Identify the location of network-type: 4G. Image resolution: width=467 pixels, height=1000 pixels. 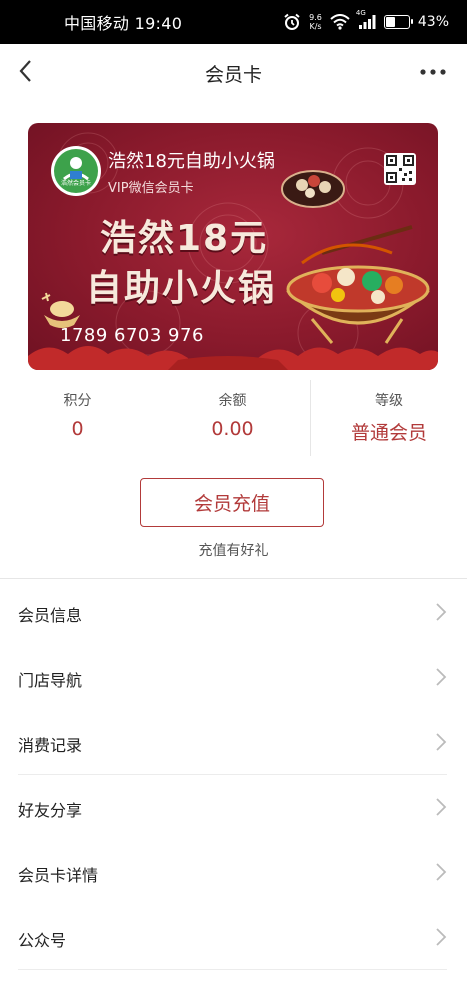
(360, 13).